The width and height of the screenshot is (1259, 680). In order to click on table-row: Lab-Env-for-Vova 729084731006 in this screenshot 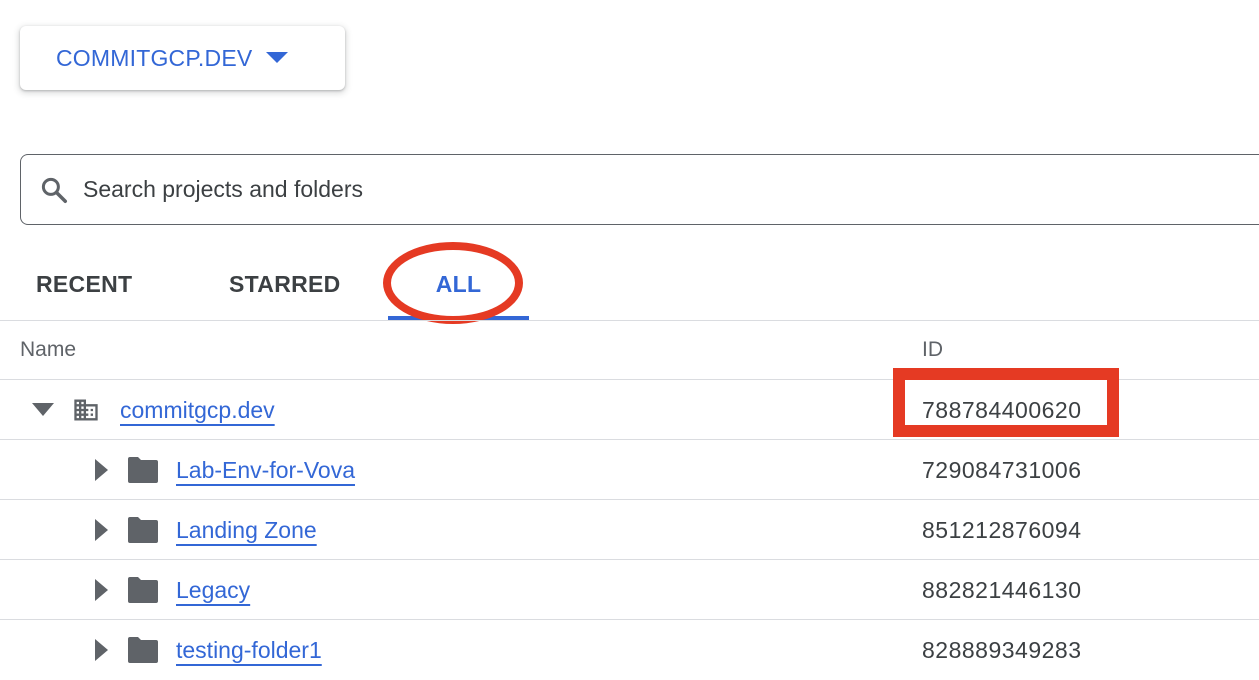, I will do `click(629, 470)`.